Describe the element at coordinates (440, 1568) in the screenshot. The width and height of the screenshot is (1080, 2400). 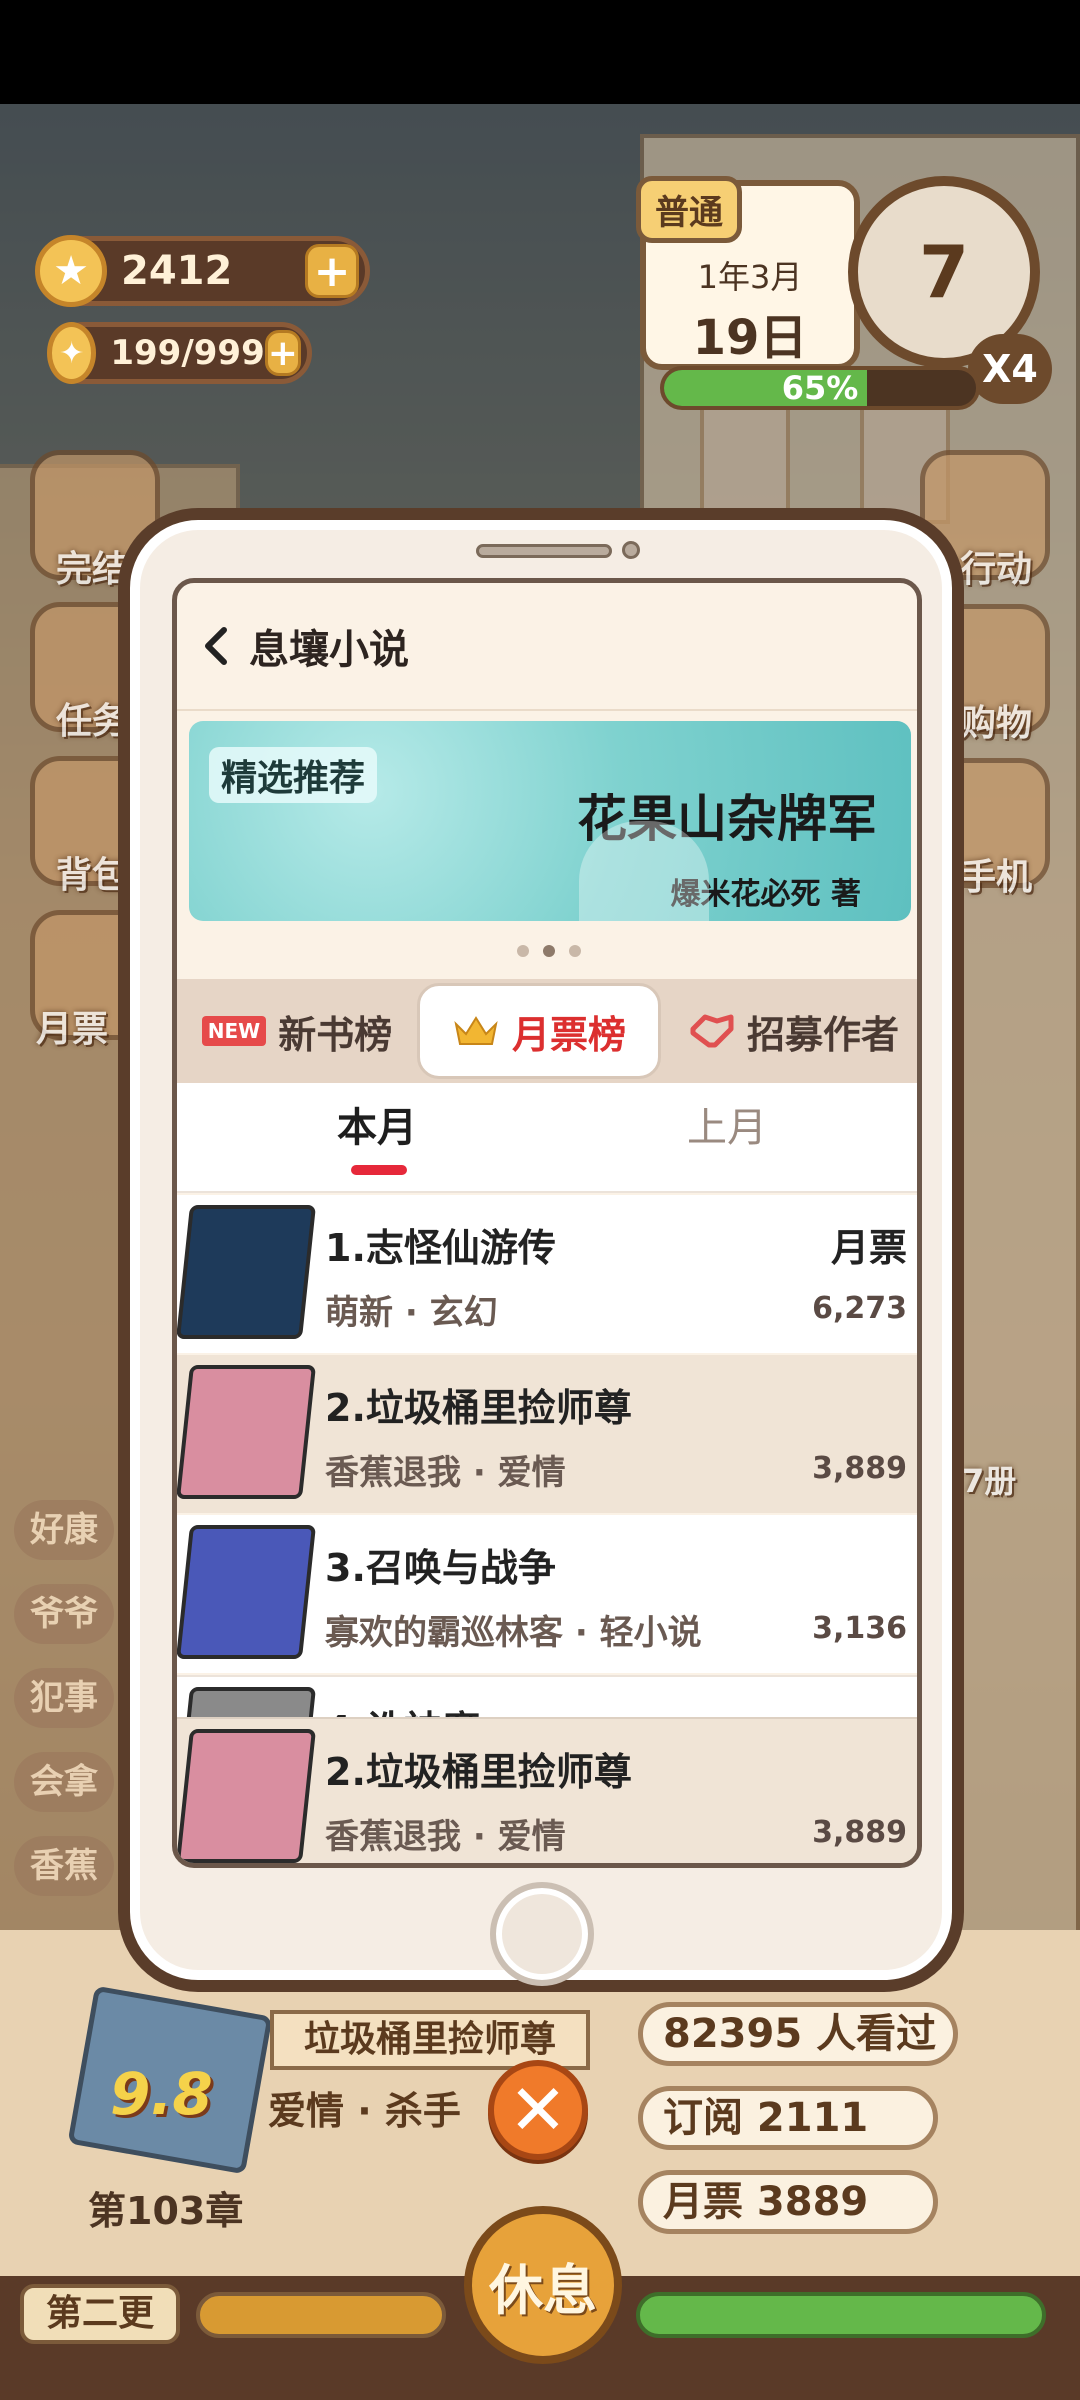
I see `book-title: 3.召唤与战争` at that location.